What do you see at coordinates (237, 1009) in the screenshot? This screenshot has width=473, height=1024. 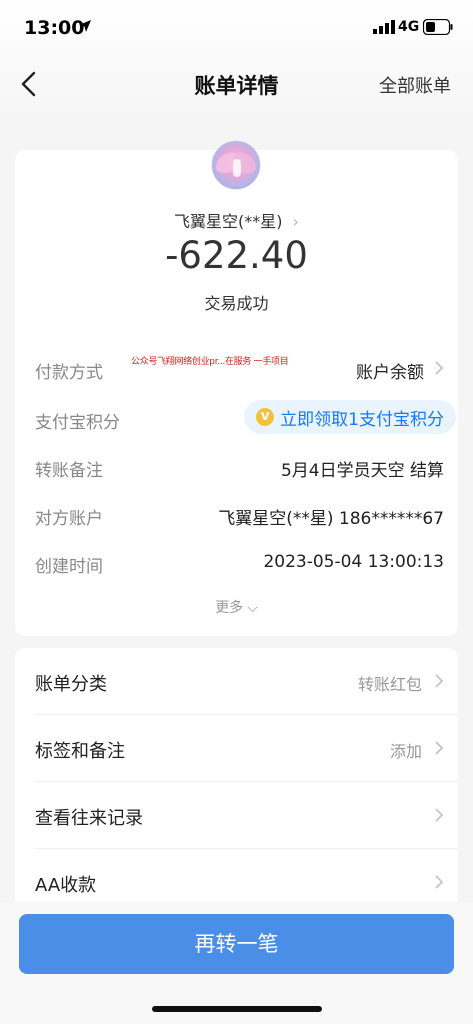 I see `home-indicator` at bounding box center [237, 1009].